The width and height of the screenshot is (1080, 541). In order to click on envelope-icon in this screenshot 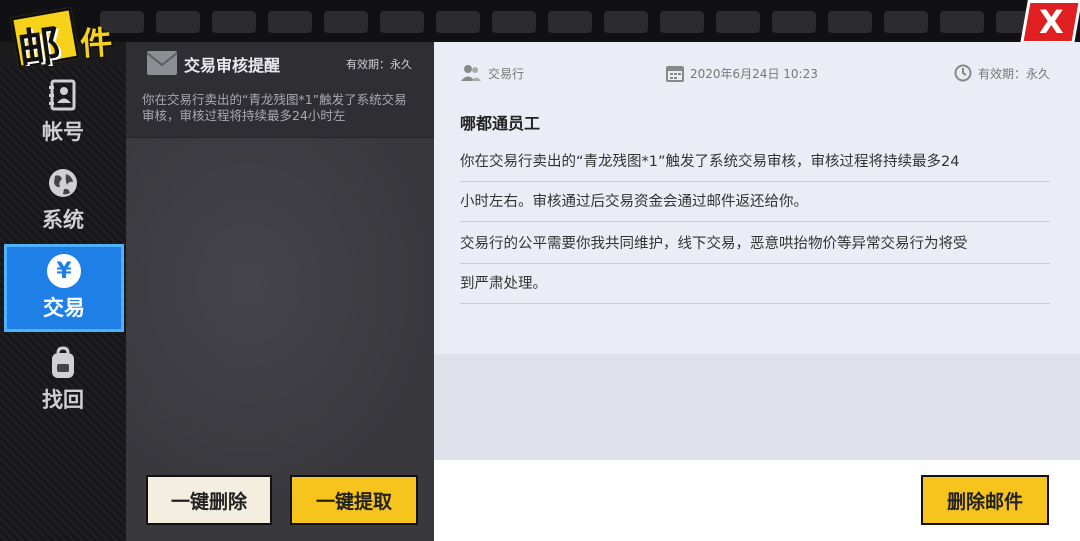, I will do `click(162, 63)`.